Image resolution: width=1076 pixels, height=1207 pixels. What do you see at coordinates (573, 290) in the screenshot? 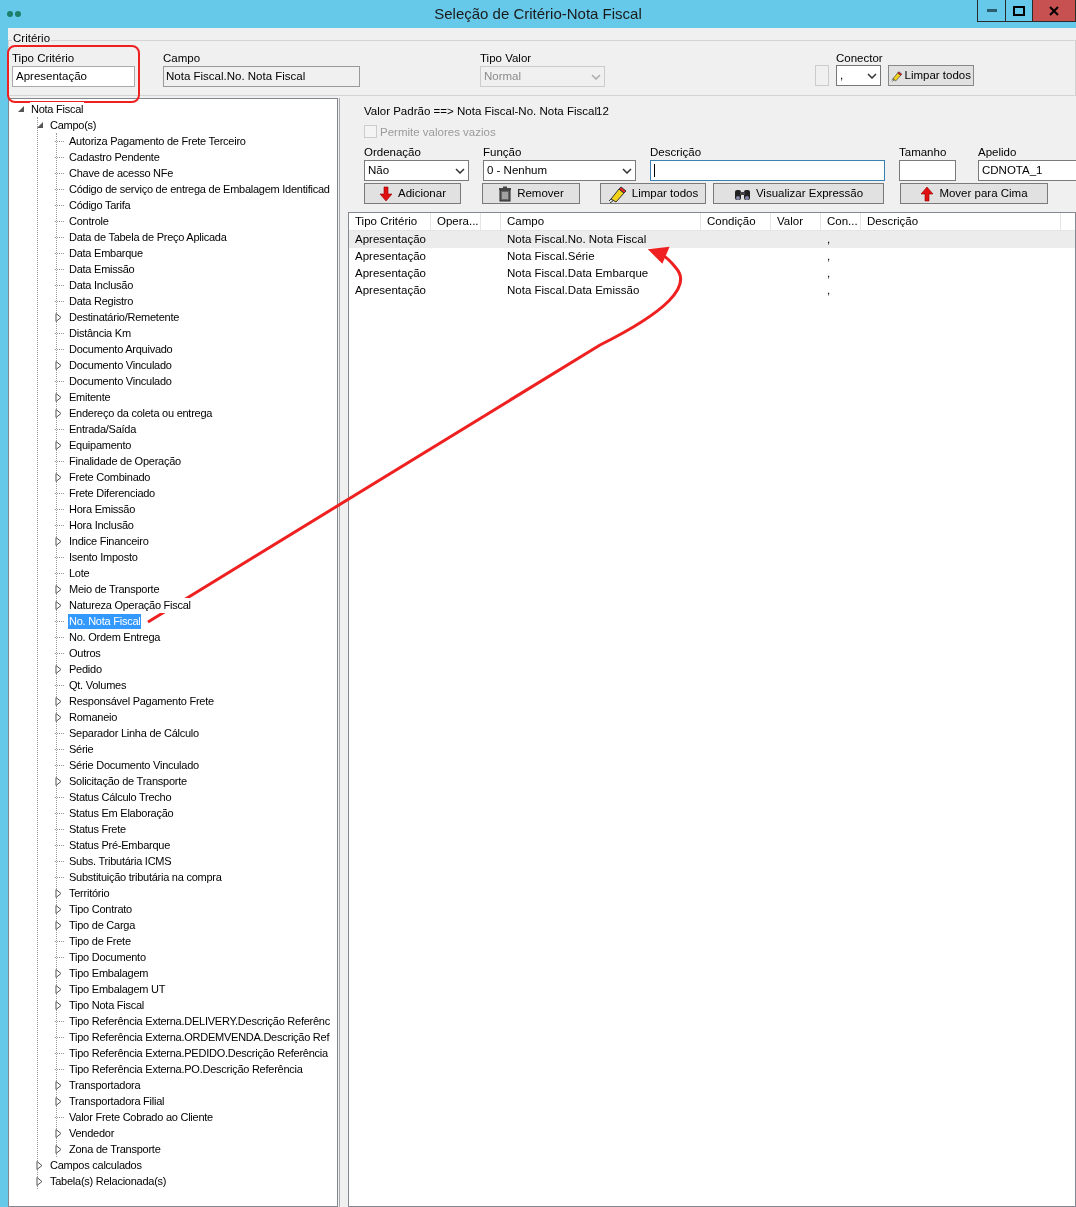
I see `table-cell-text: Nota Fiscal.Data Emissão` at bounding box center [573, 290].